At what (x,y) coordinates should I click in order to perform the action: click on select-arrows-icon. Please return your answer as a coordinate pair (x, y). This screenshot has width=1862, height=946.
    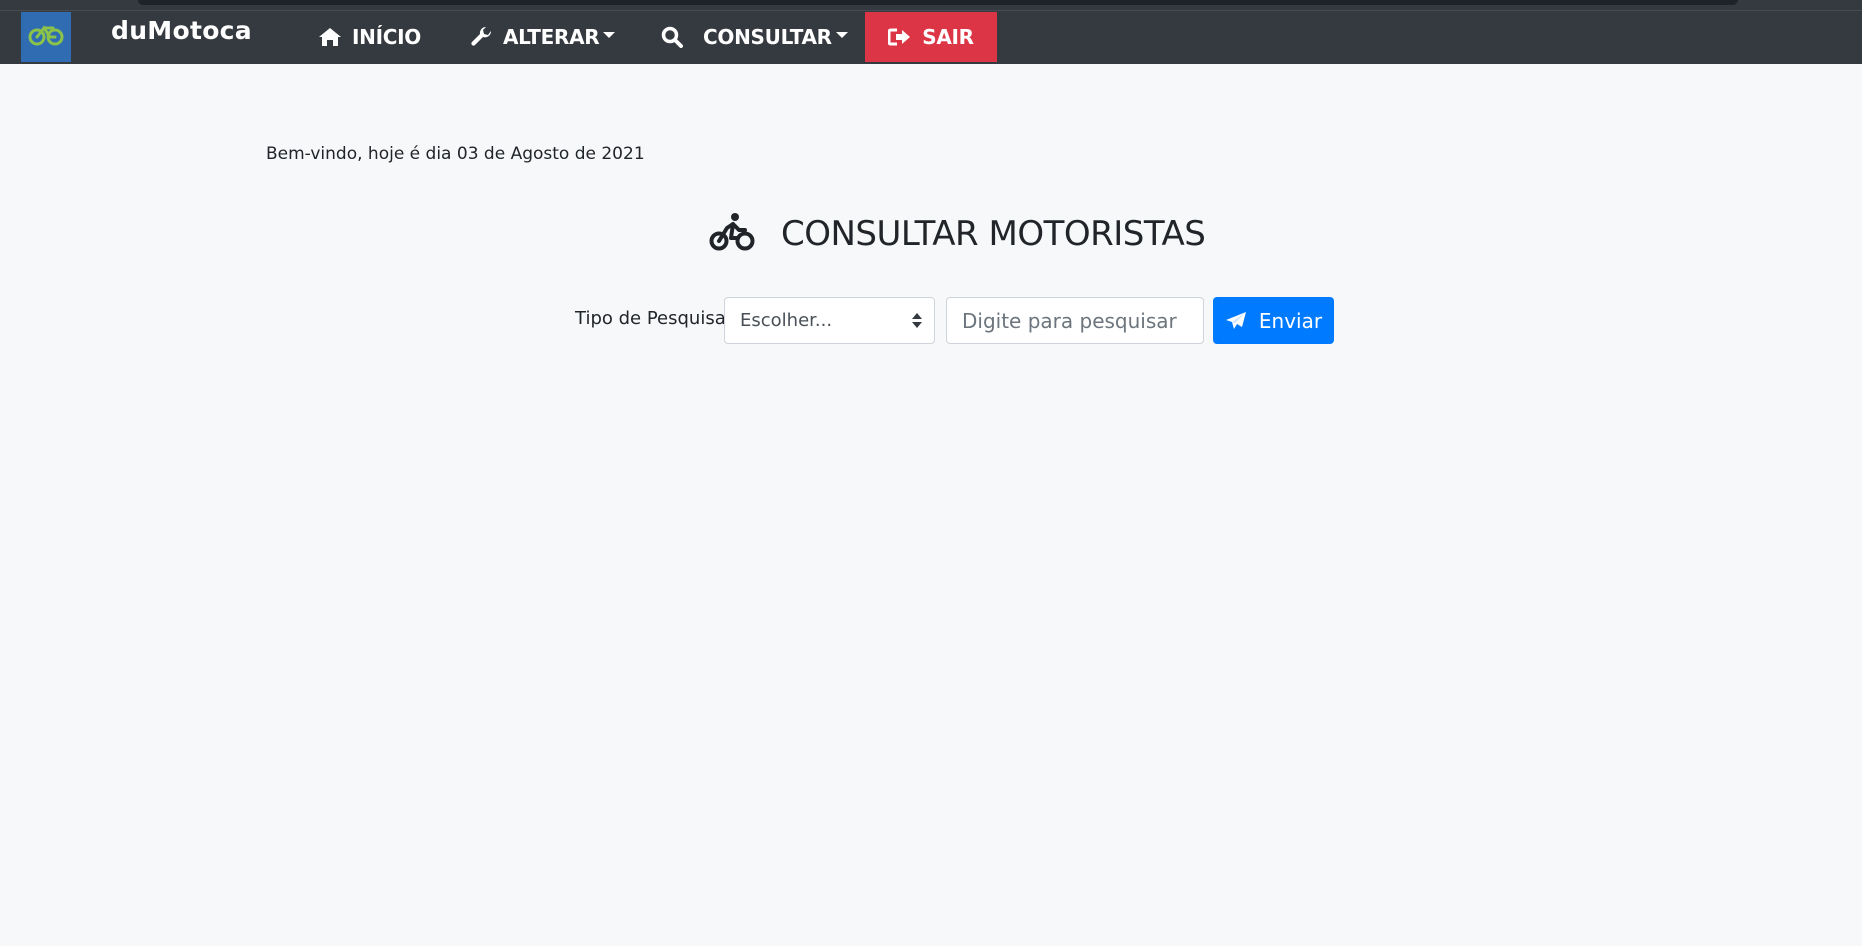
    Looking at the image, I should click on (917, 320).